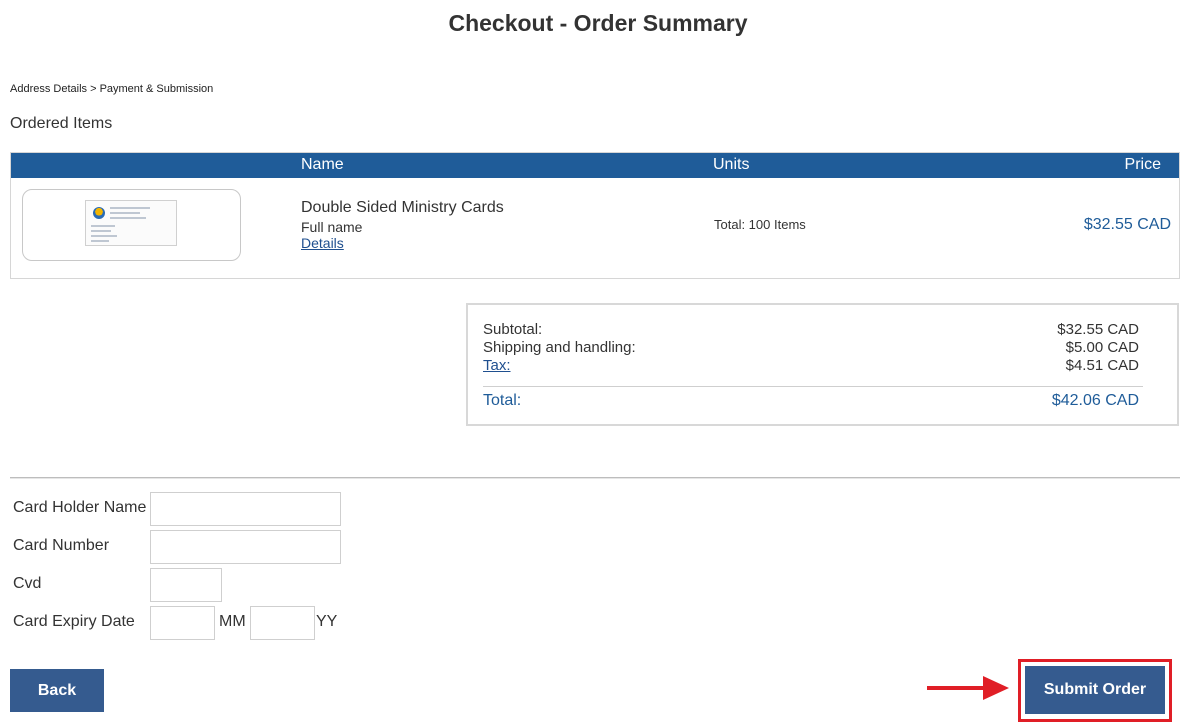 This screenshot has width=1190, height=726. I want to click on subtotal-value: $32.55 CAD, so click(1098, 329).